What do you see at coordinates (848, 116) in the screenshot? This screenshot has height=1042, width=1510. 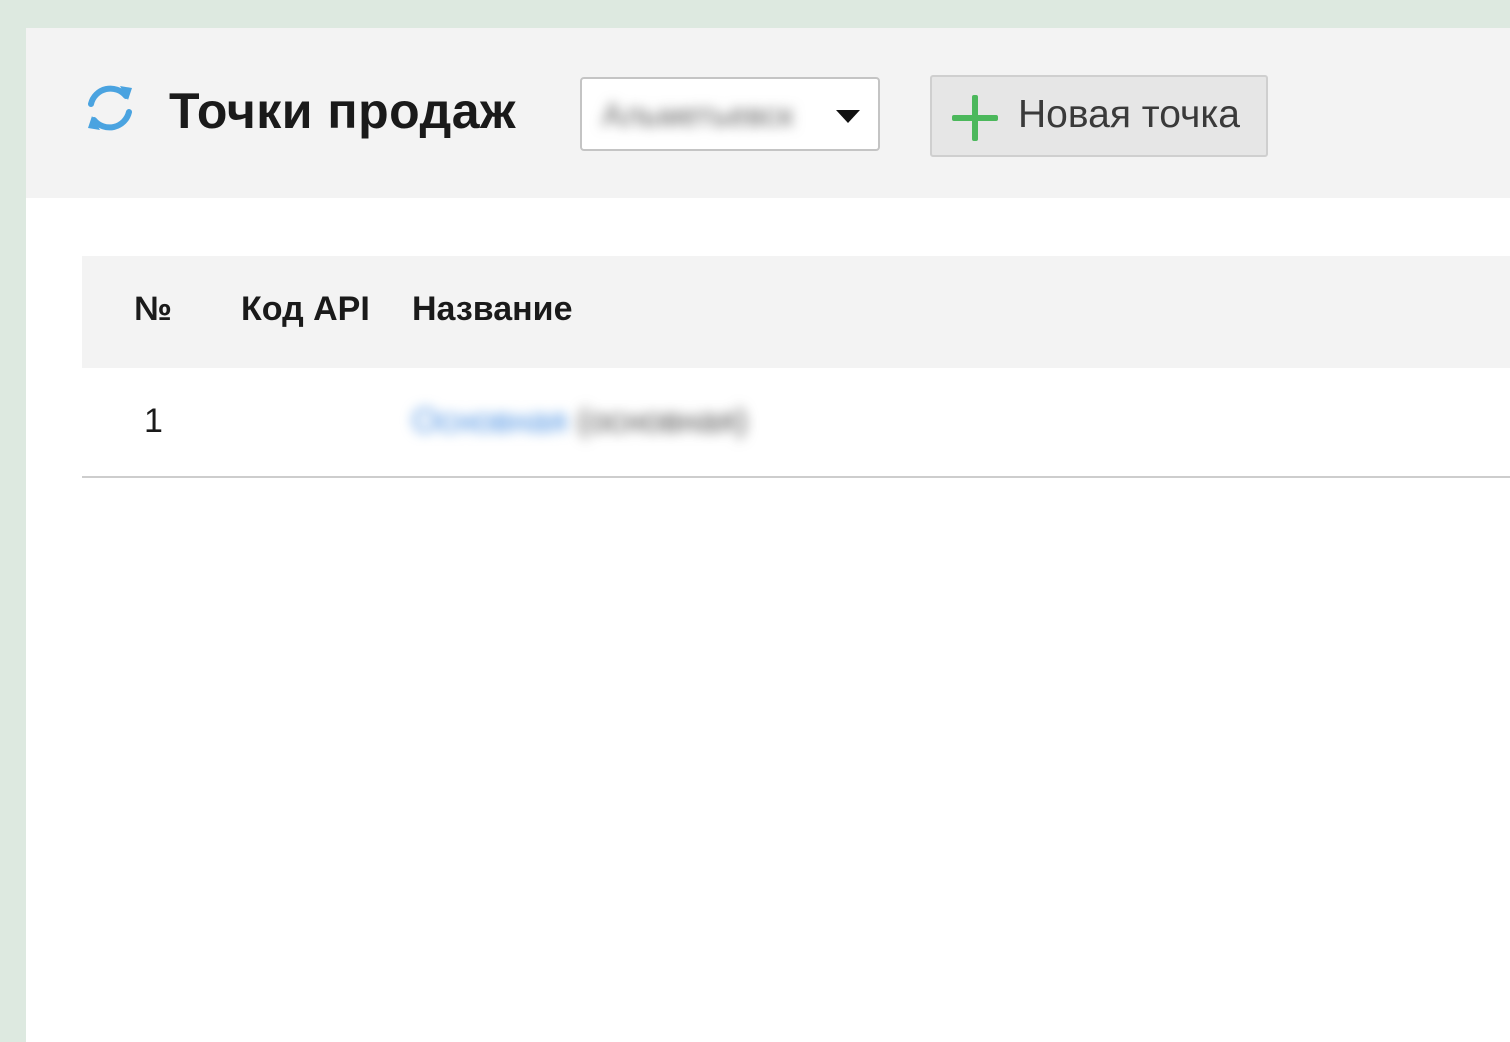 I see `caret-down-icon` at bounding box center [848, 116].